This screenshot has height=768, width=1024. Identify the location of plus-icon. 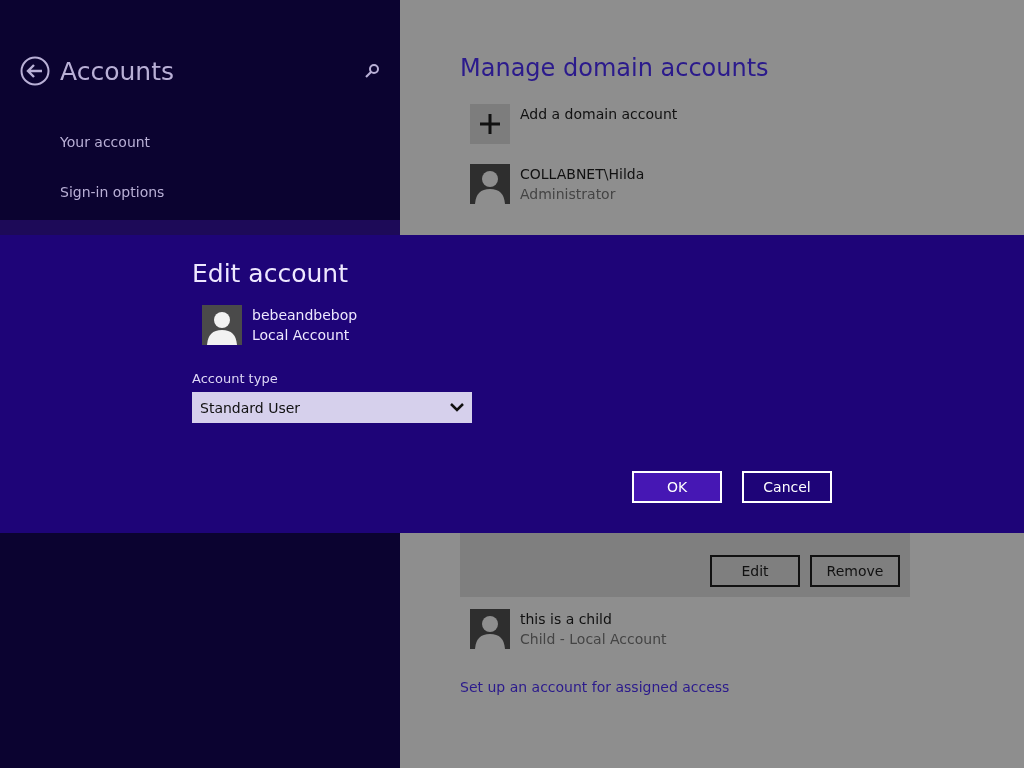
(490, 124).